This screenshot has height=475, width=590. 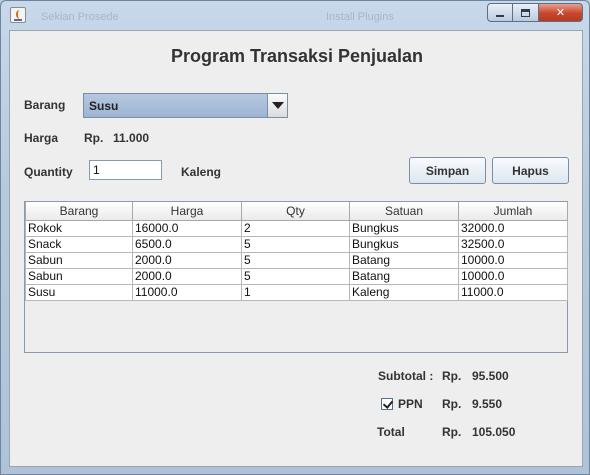 I want to click on table-header-row: Barang Harga Qty Satuan Jumlah, so click(x=296, y=211).